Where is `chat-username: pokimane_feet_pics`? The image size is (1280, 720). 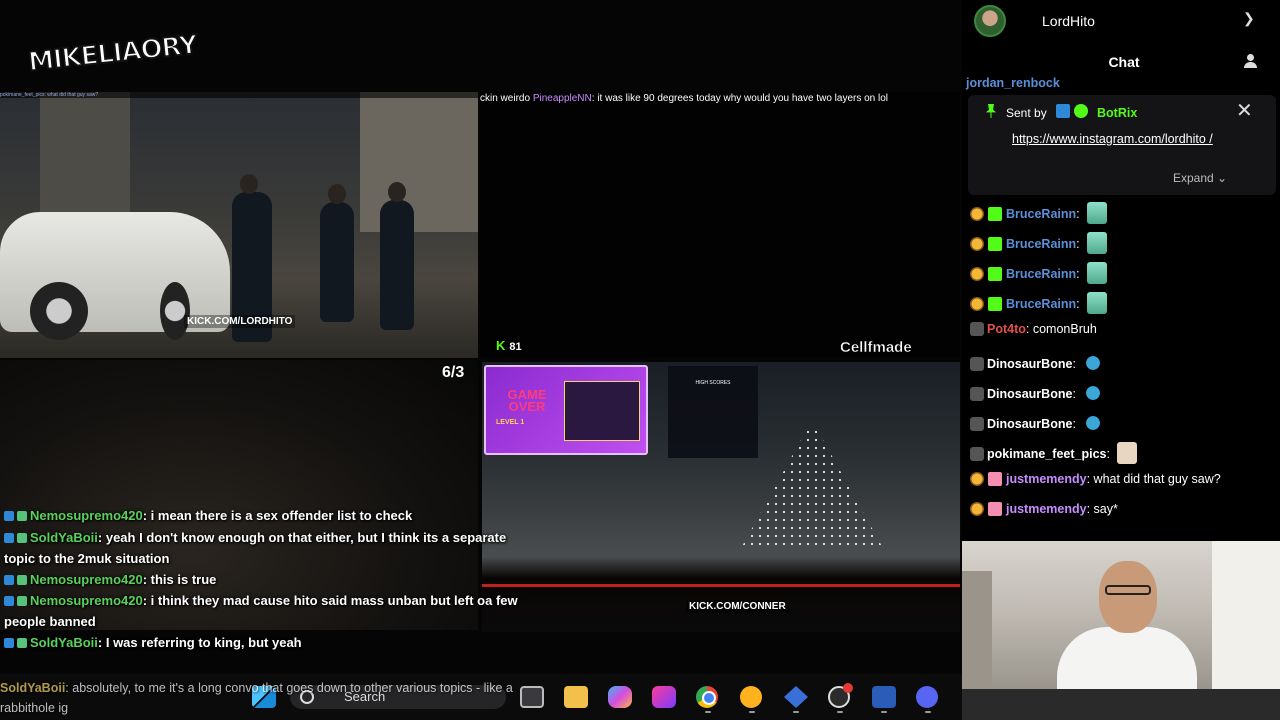
chat-username: pokimane_feet_pics is located at coordinates (1047, 454).